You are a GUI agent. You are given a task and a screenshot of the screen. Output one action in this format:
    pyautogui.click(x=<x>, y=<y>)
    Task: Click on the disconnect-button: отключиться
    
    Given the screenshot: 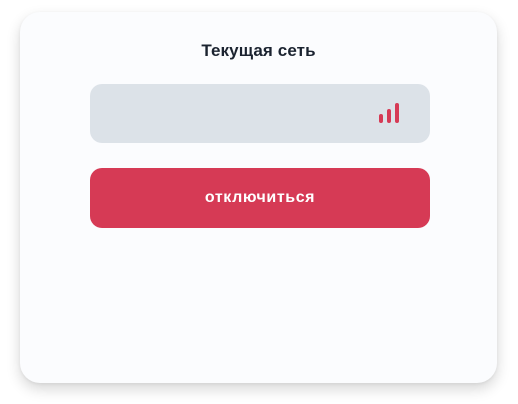 What is the action you would take?
    pyautogui.click(x=260, y=198)
    